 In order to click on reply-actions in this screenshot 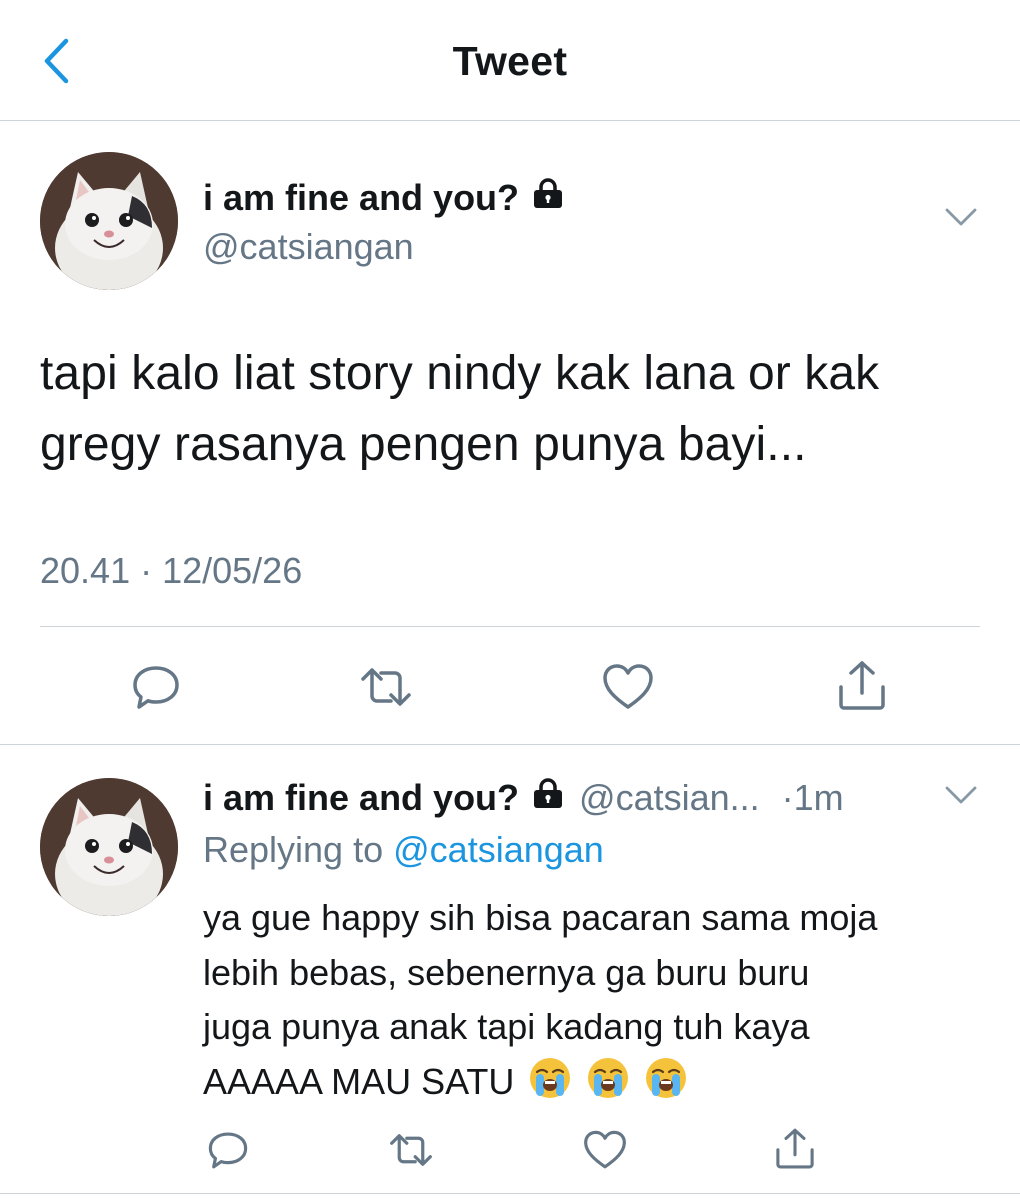, I will do `click(510, 1150)`.